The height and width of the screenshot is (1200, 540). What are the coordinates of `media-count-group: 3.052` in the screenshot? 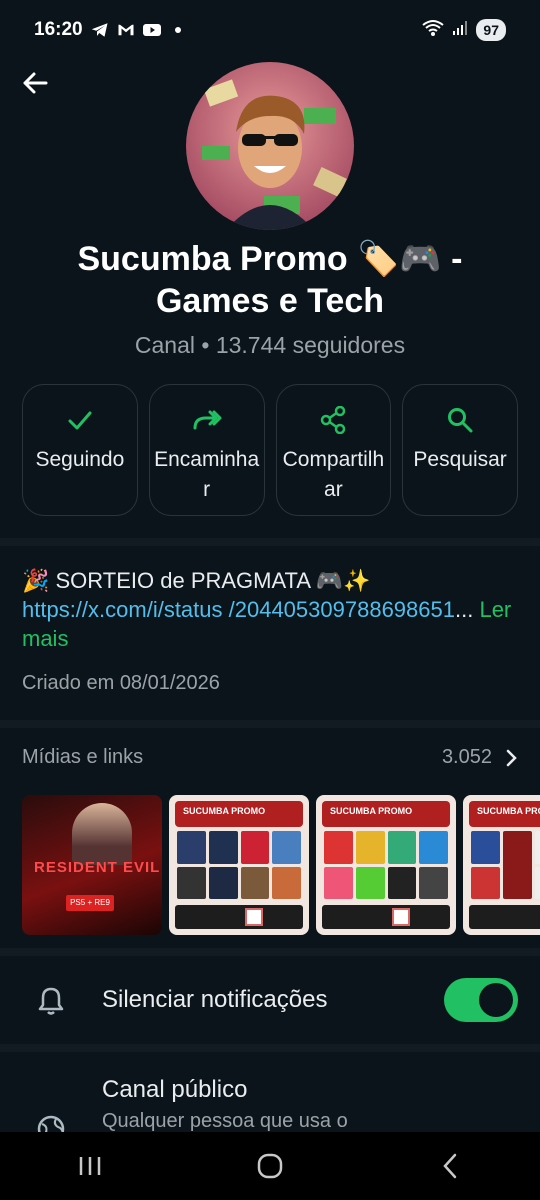 It's located at (480, 757).